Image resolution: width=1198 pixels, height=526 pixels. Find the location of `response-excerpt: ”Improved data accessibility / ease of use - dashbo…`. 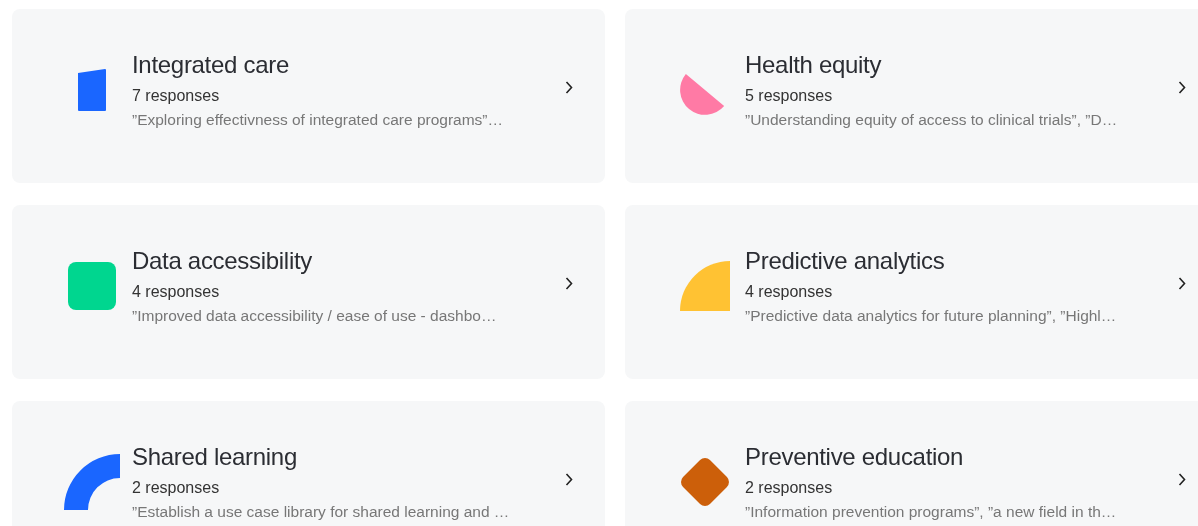

response-excerpt: ”Improved data accessibility / ease of use - dashbo… is located at coordinates (315, 316).